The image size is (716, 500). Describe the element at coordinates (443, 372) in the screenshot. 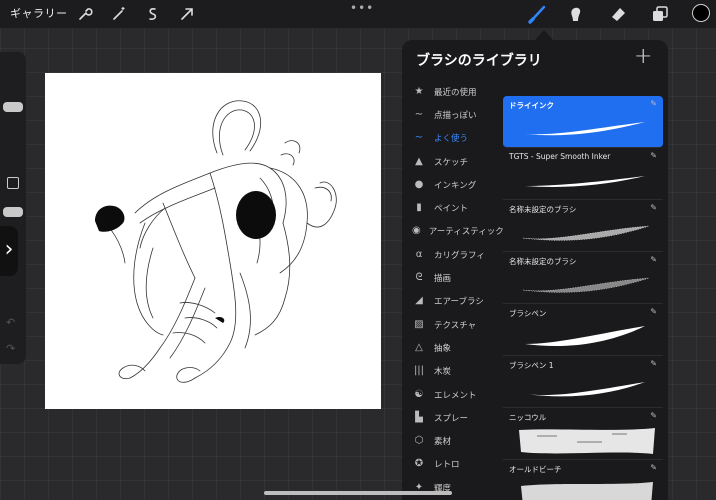

I see `category-label: 木炭` at that location.